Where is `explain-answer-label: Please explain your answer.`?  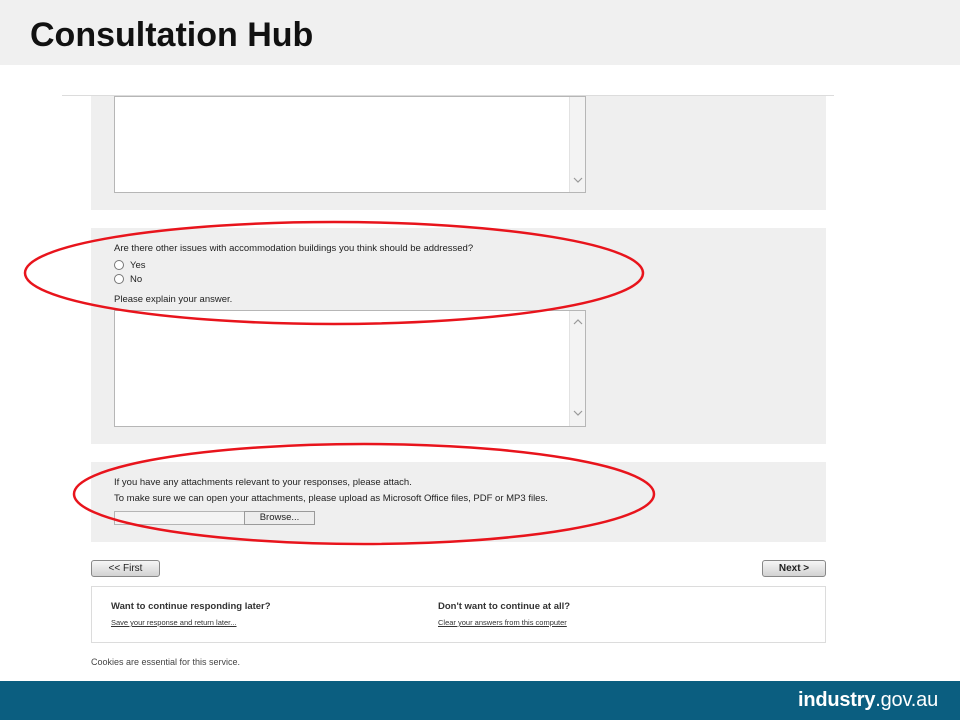
explain-answer-label: Please explain your answer. is located at coordinates (173, 299).